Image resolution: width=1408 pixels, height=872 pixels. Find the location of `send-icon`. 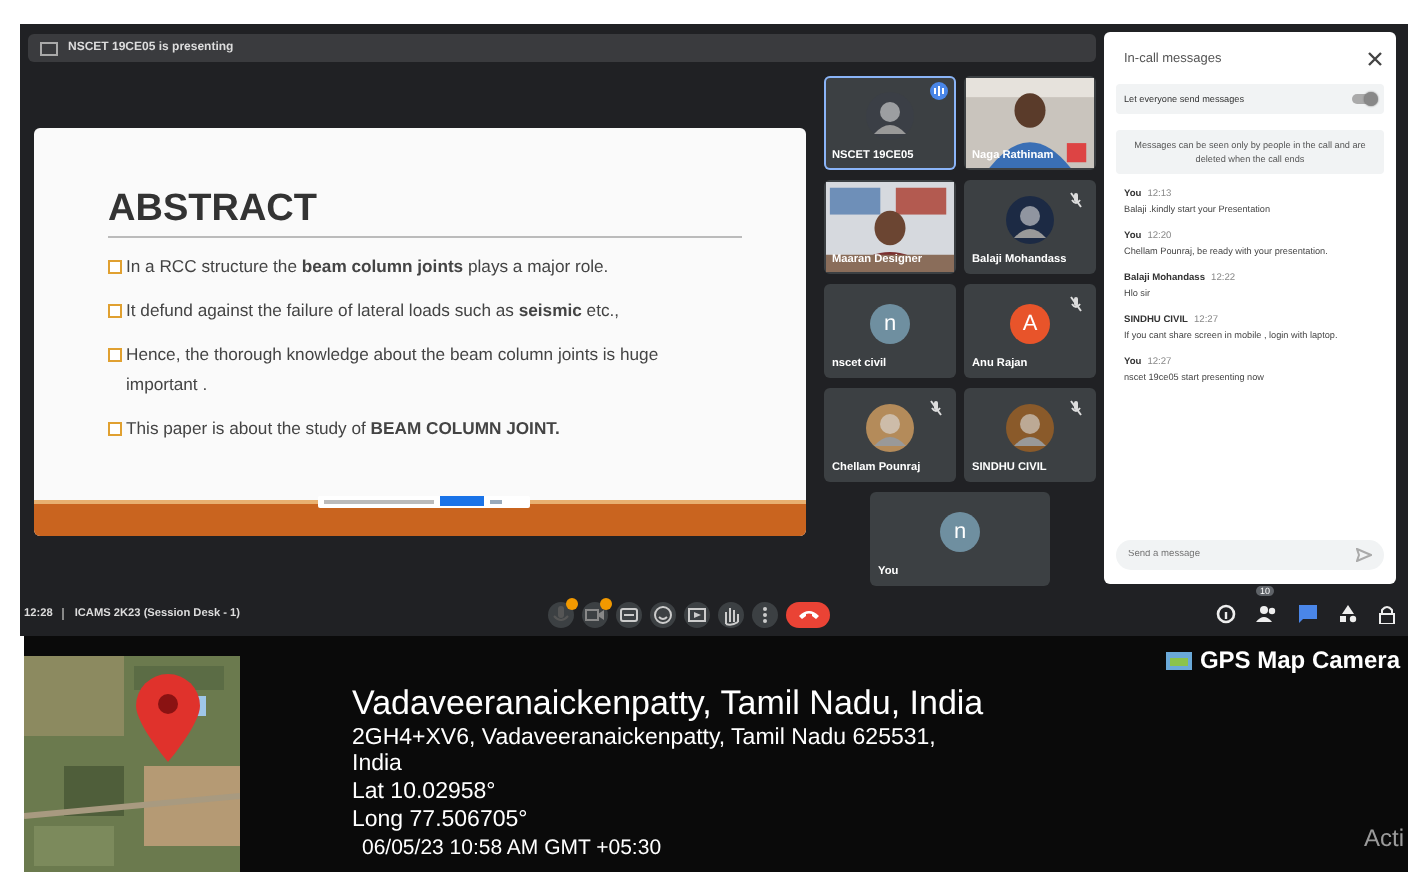

send-icon is located at coordinates (1364, 555).